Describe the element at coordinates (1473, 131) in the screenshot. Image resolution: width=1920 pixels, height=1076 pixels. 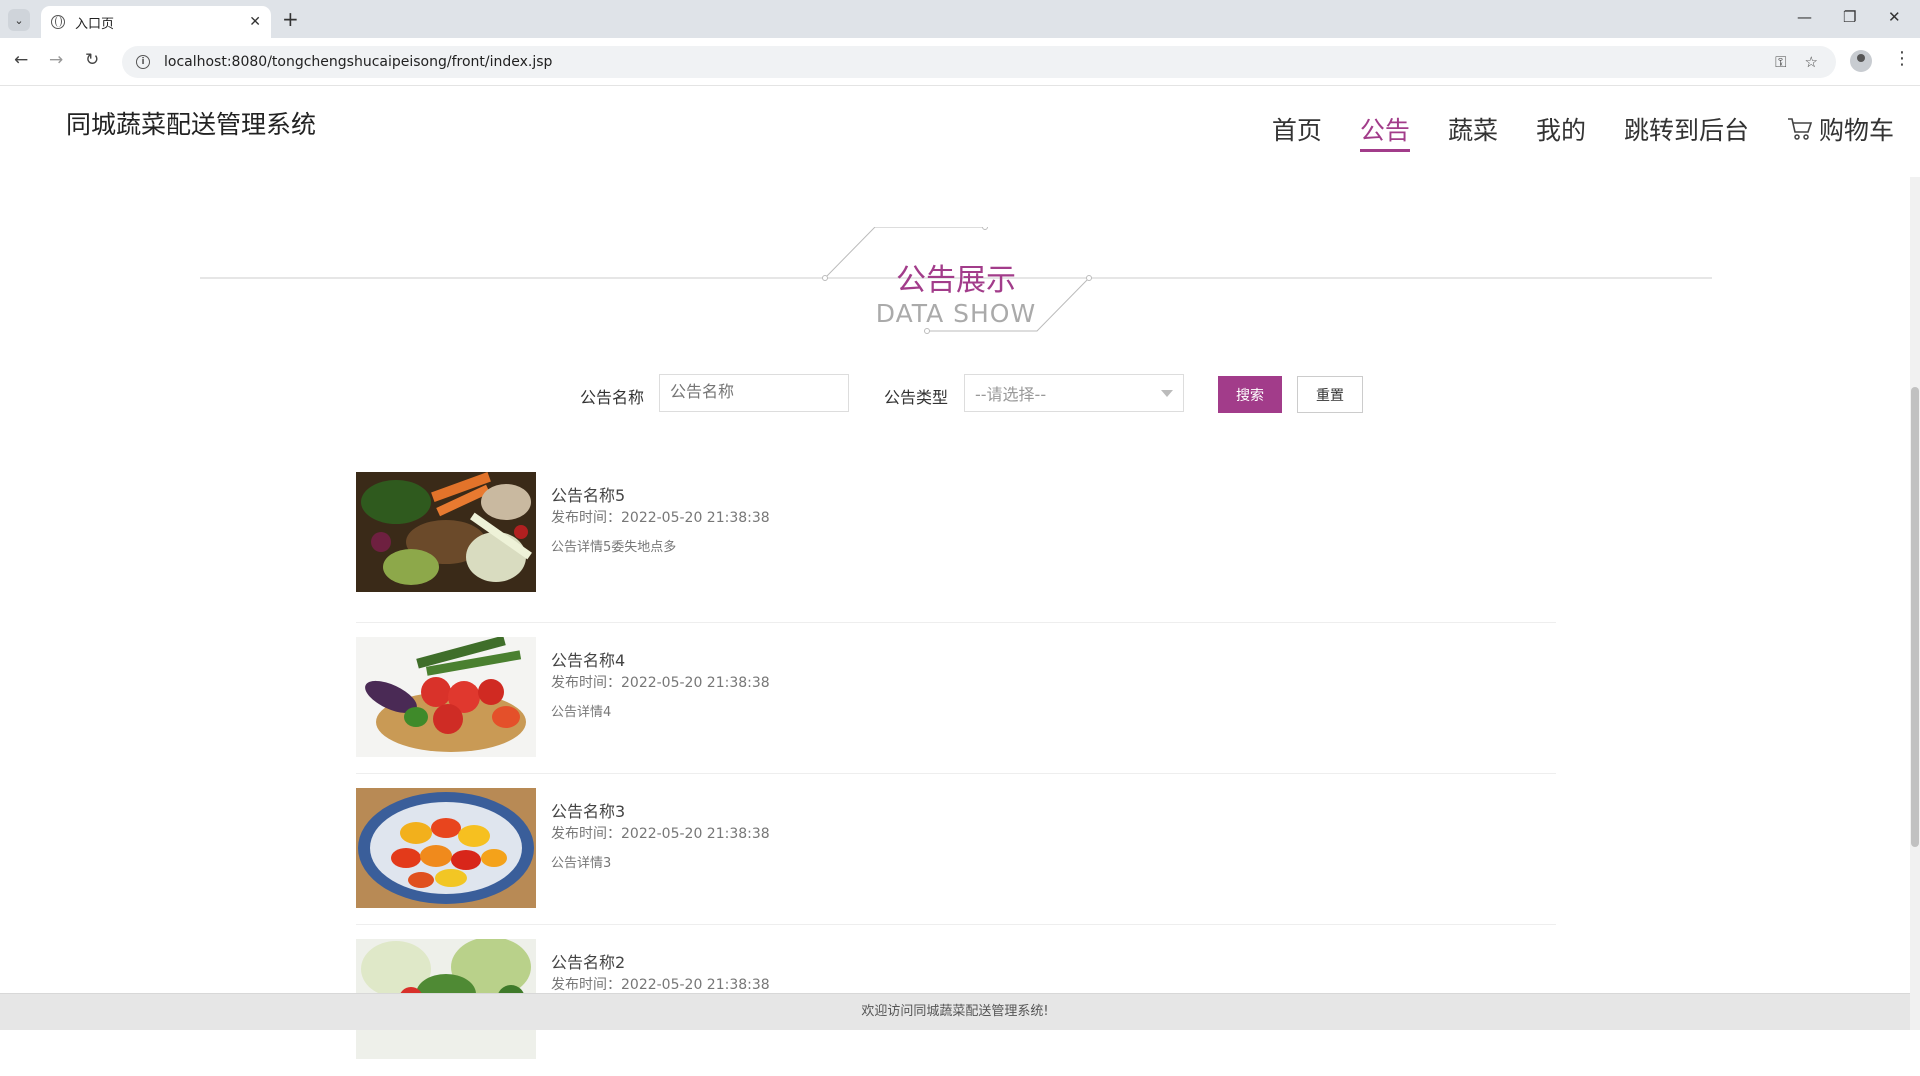
I see `nav-vegetables: 蔬菜` at that location.